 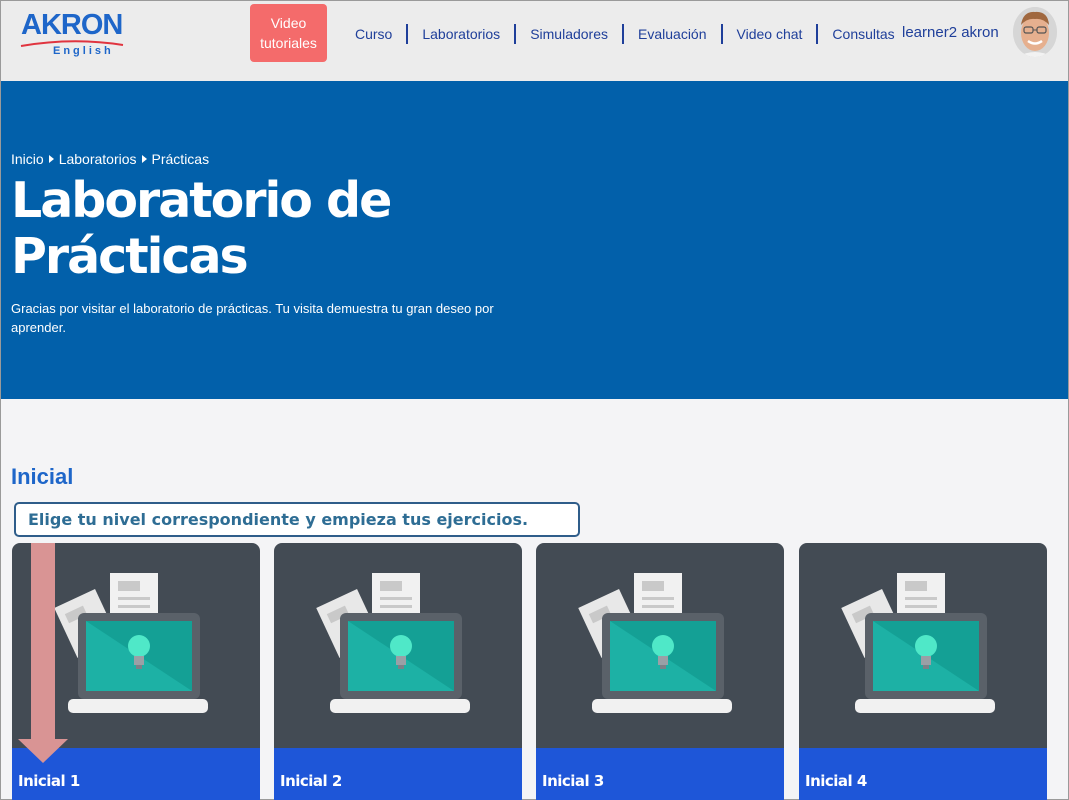 What do you see at coordinates (569, 34) in the screenshot?
I see `nav-item-simuladores: Simuladores` at bounding box center [569, 34].